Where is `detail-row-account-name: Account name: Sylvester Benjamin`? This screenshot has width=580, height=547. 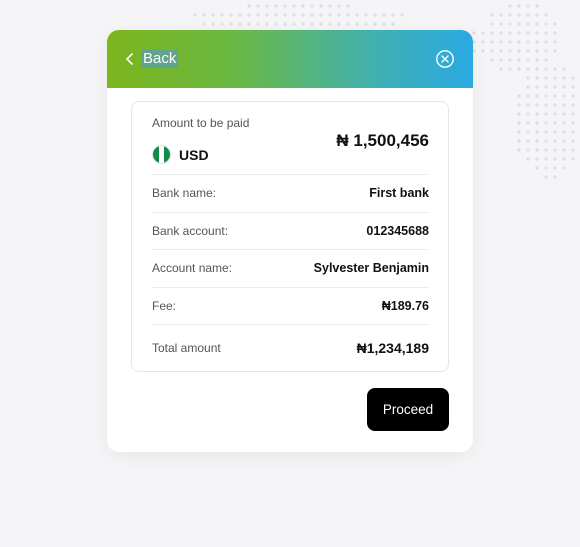
detail-row-account-name: Account name: Sylvester Benjamin is located at coordinates (290, 269).